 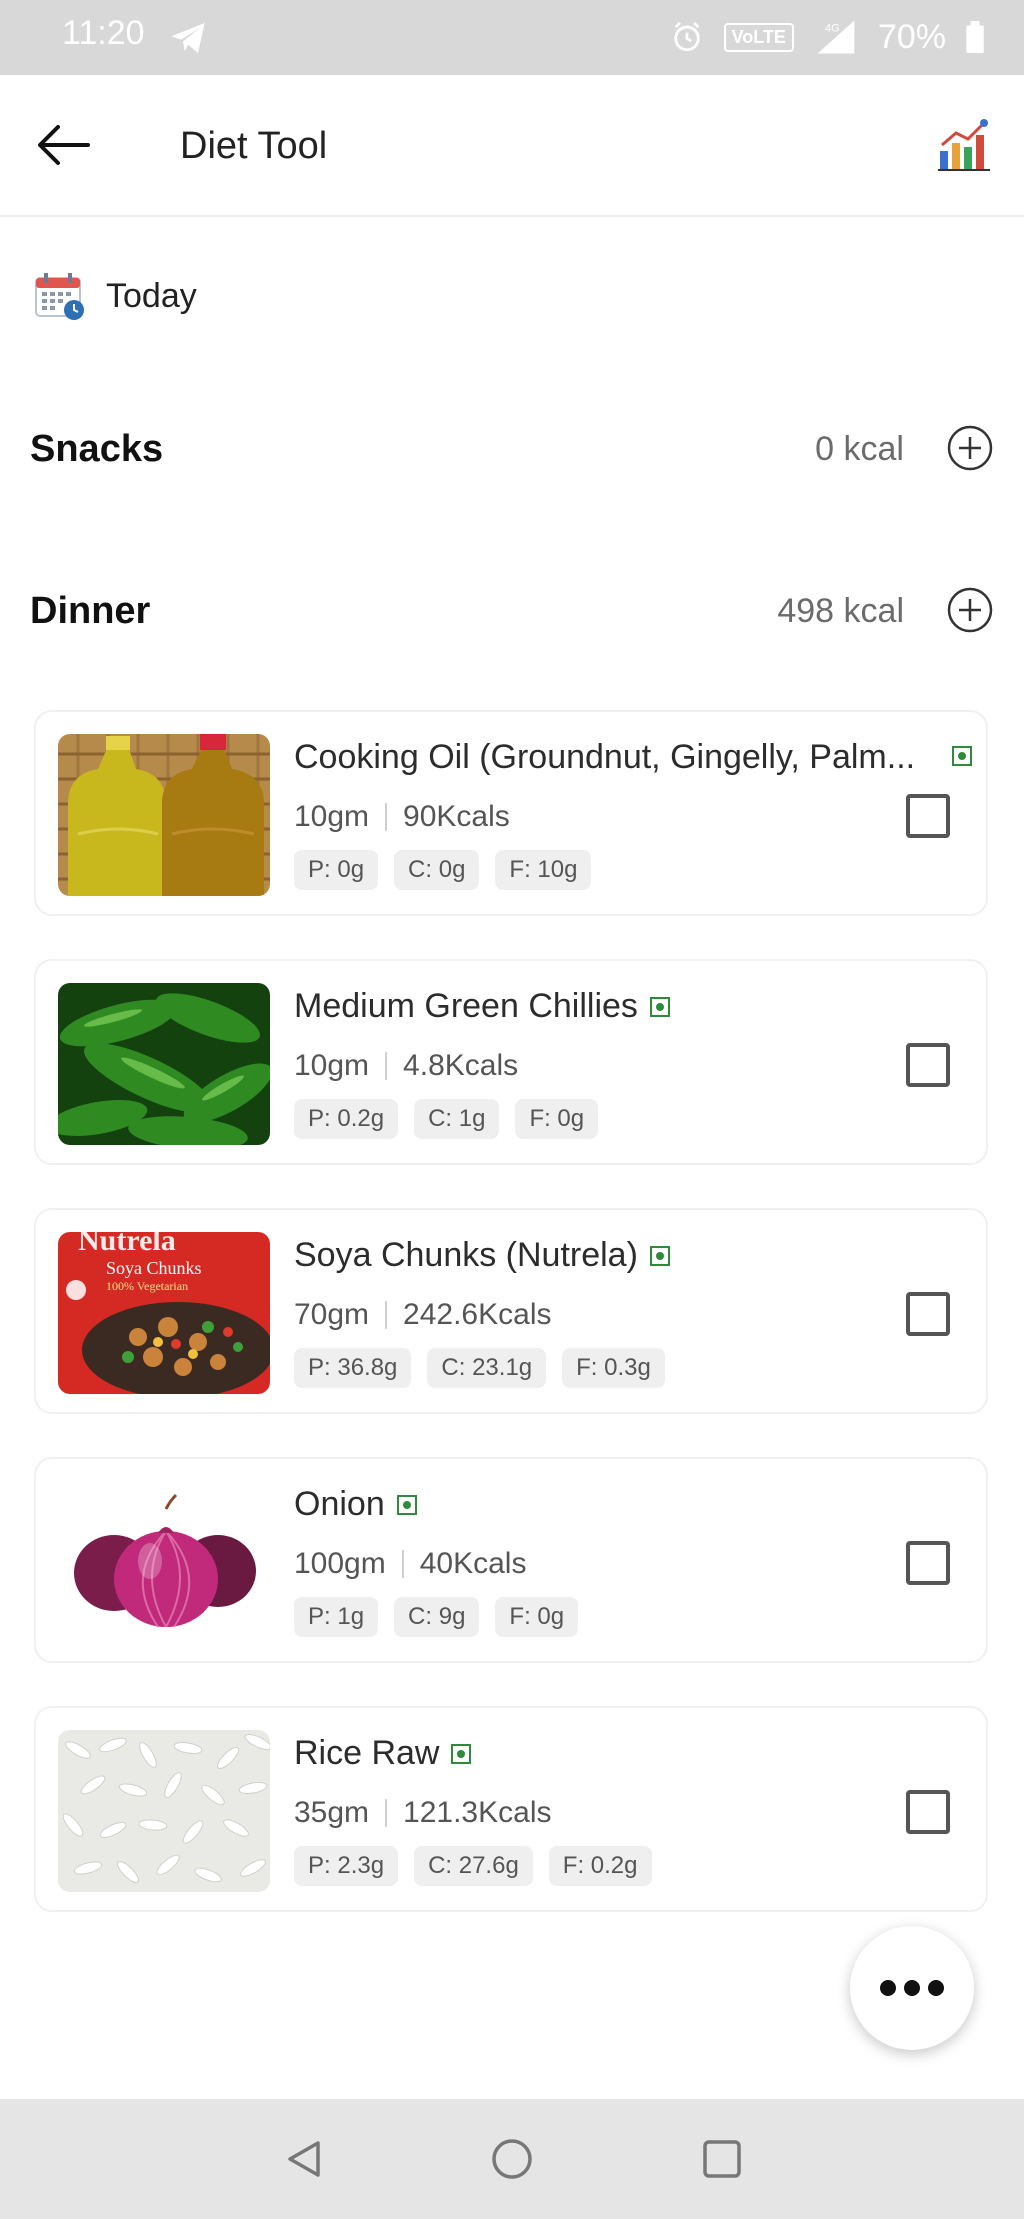 I want to click on food-card: Onion 100gm 40Kcals P: 1g C: 9g F: 0g, so click(x=511, y=1560).